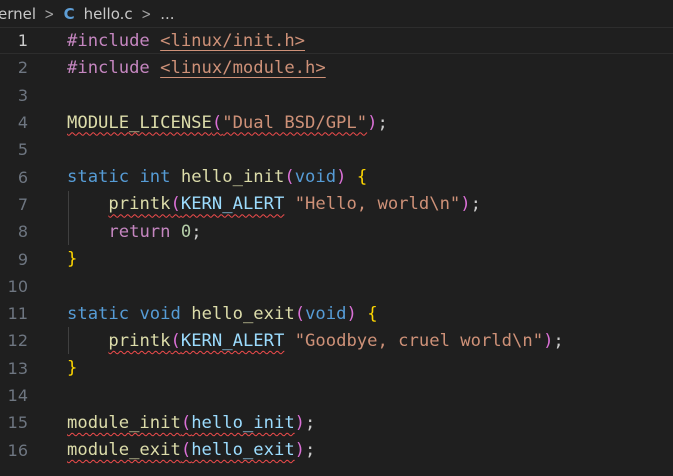 The width and height of the screenshot is (673, 476). I want to click on code-text: #include <linux/init.h>, so click(186, 41).